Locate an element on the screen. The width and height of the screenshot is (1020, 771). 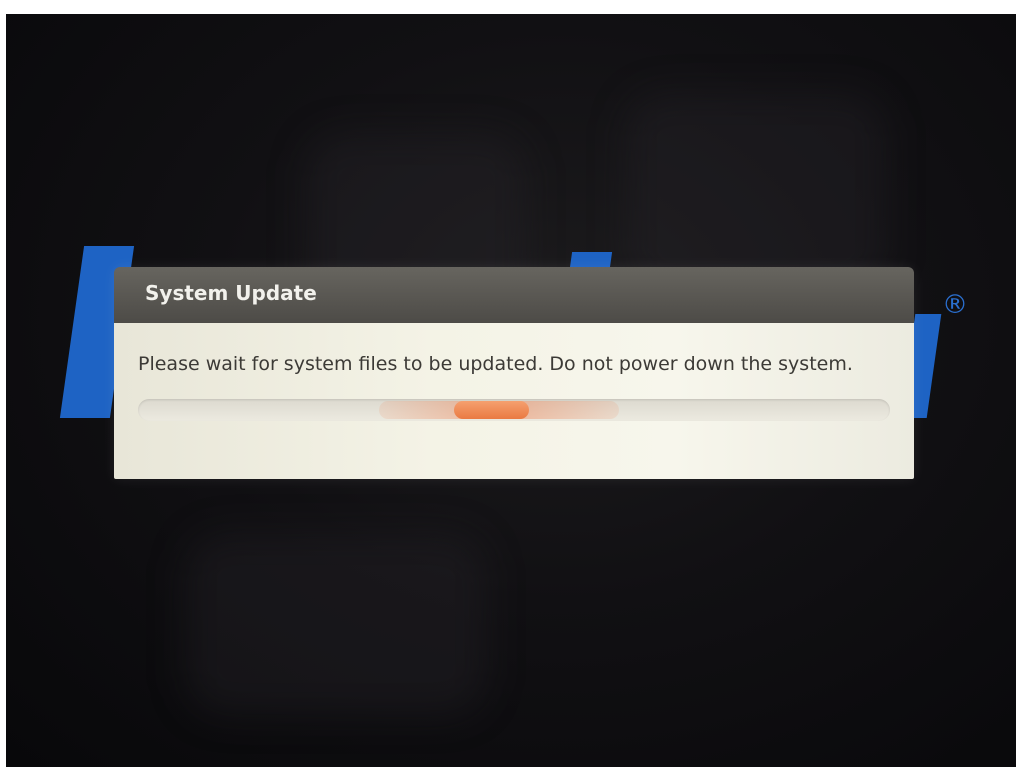
dialog-title: System Update is located at coordinates (231, 293).